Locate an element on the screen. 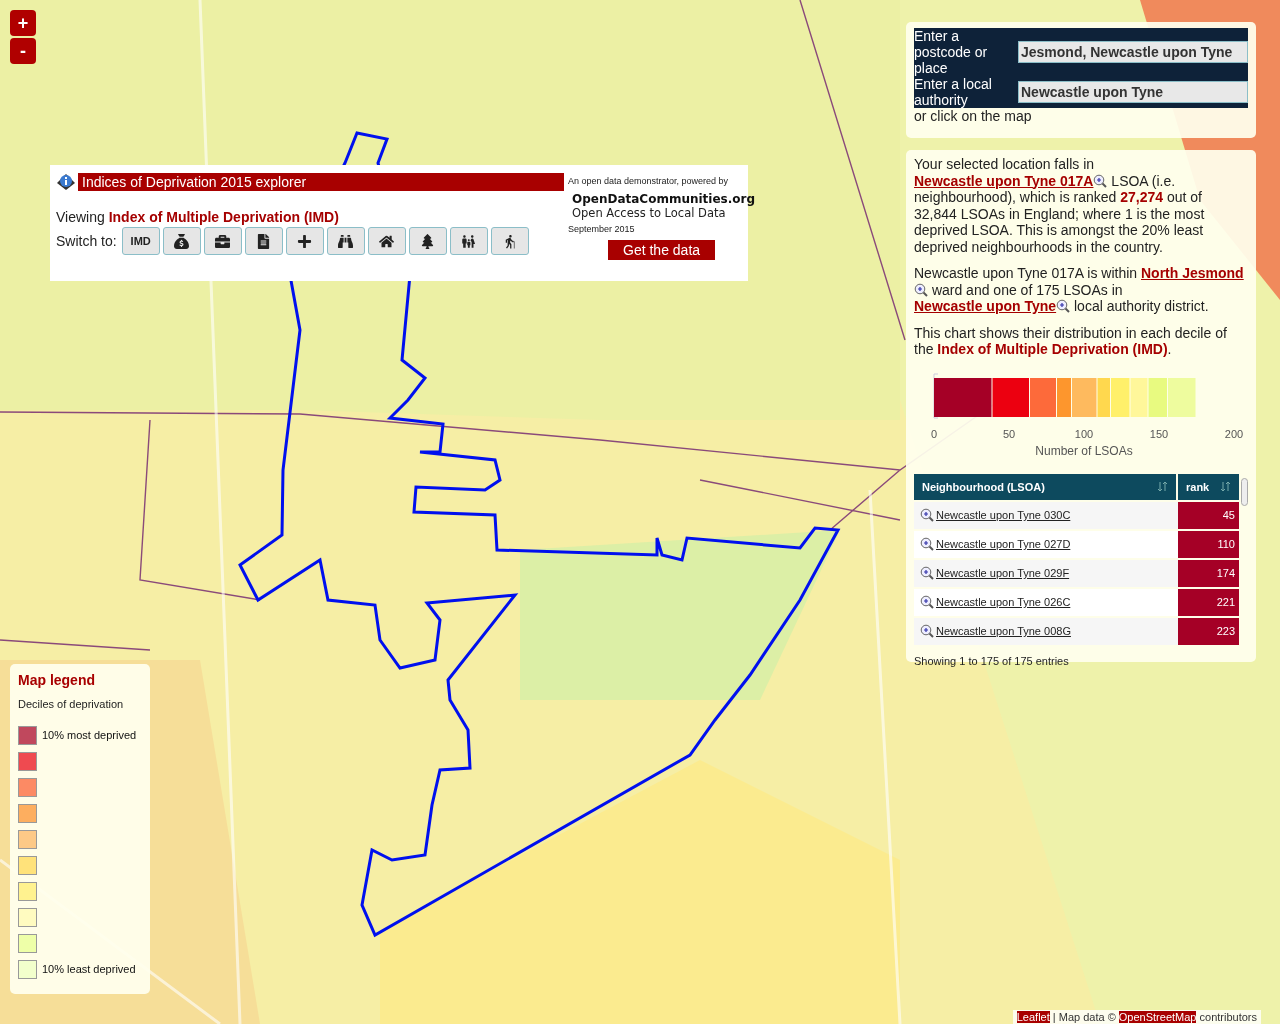 The width and height of the screenshot is (1280, 1024). legend-label: 10% most deprived is located at coordinates (89, 735).